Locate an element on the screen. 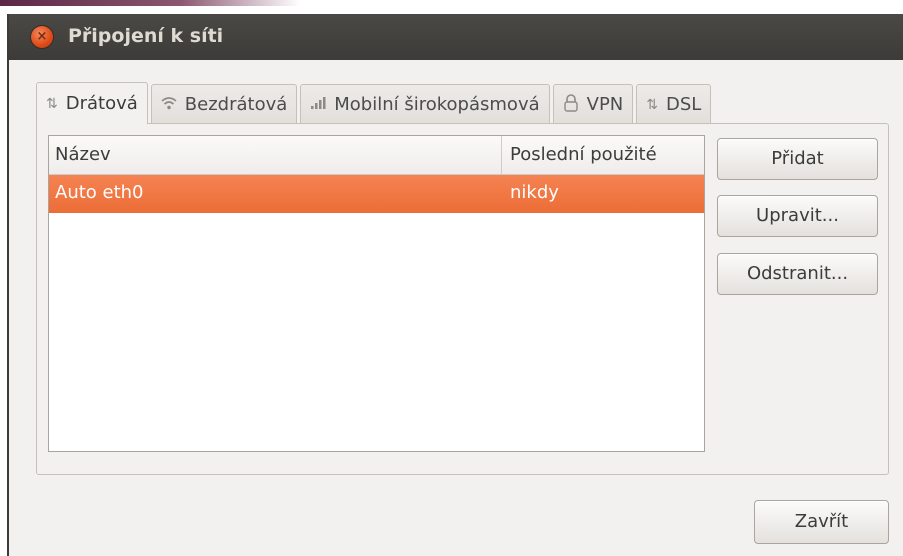  tab-mobile-broadband: Mobilní širokopásmová is located at coordinates (425, 104).